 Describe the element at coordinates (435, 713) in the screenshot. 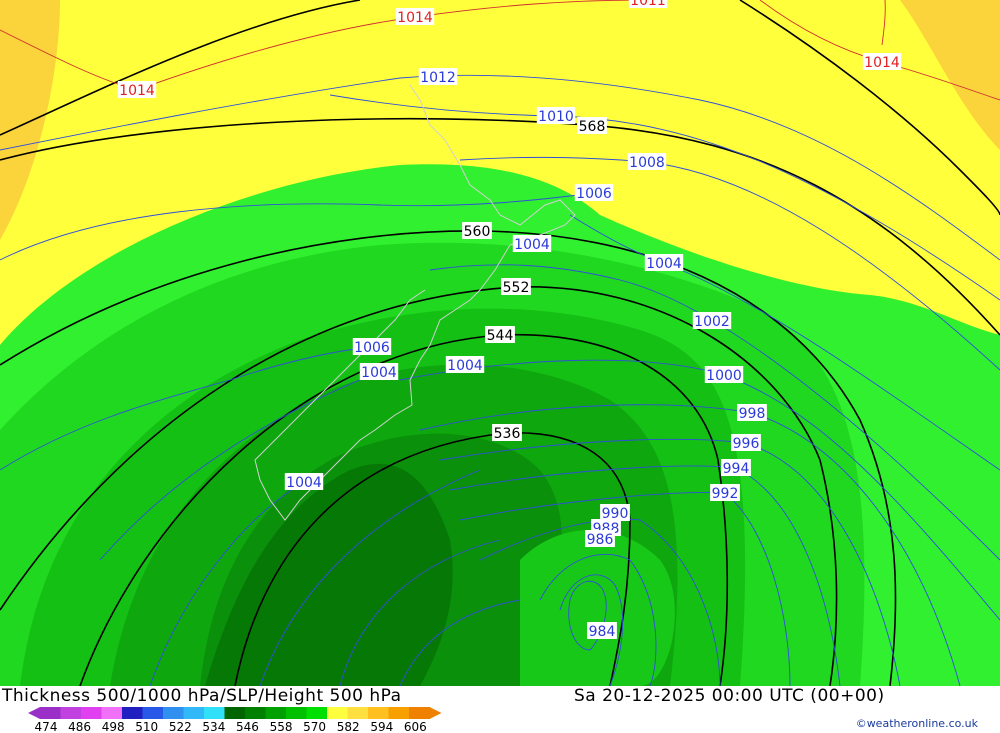

I see `legend-arrow-right` at that location.